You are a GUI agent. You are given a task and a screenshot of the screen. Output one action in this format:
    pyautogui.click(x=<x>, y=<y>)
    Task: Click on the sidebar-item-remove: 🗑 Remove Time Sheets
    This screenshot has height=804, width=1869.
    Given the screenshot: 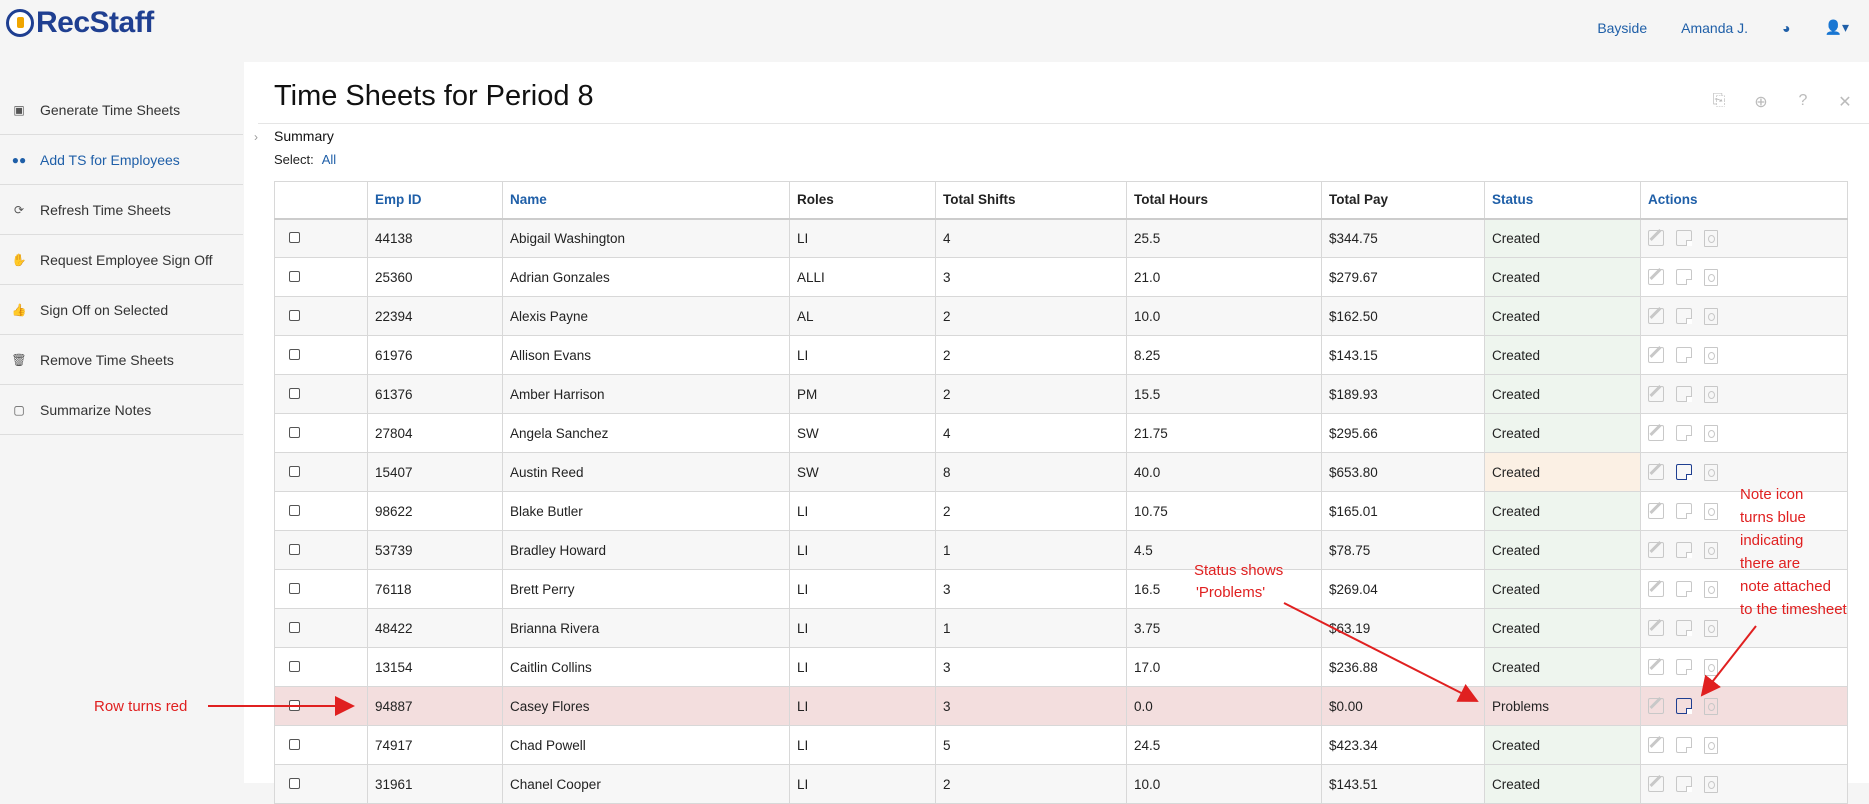 What is the action you would take?
    pyautogui.click(x=121, y=360)
    